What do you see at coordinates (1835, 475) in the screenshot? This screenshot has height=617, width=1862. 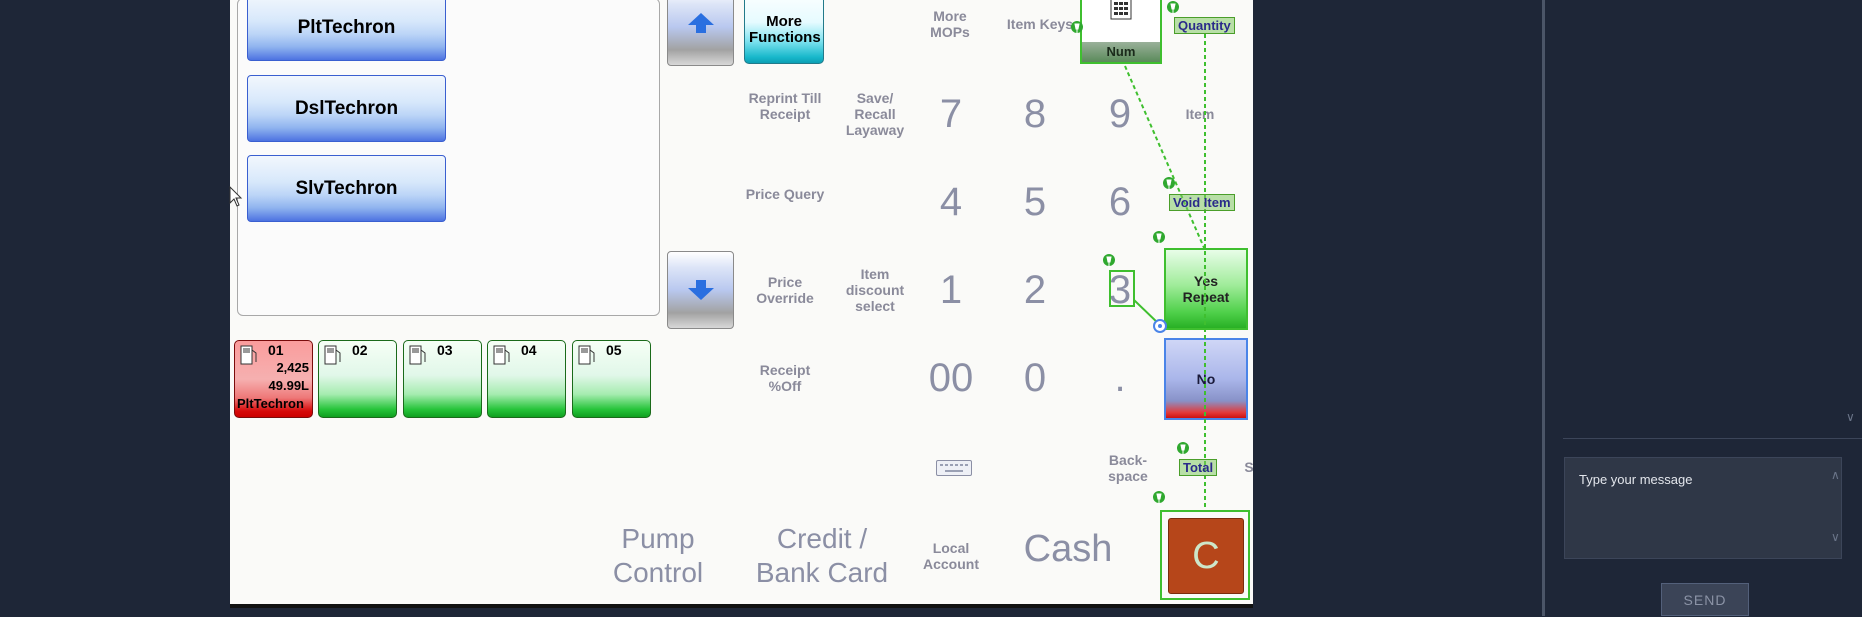 I see `scrollbar-arrow-up: ∧` at bounding box center [1835, 475].